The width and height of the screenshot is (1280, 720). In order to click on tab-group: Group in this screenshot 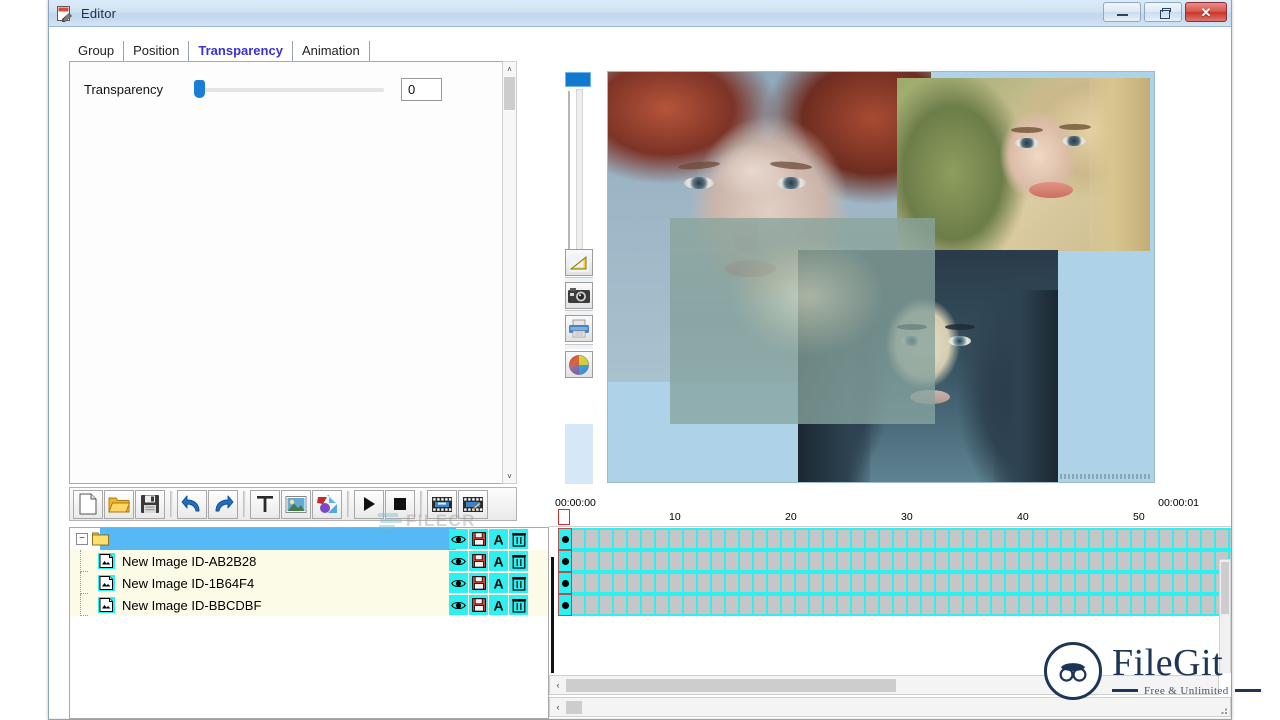, I will do `click(97, 51)`.